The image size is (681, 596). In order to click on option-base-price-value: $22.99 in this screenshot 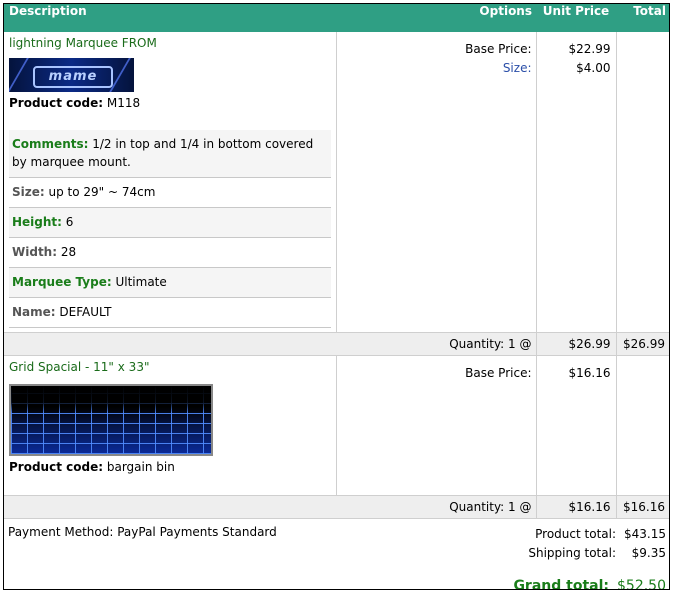, I will do `click(589, 49)`.